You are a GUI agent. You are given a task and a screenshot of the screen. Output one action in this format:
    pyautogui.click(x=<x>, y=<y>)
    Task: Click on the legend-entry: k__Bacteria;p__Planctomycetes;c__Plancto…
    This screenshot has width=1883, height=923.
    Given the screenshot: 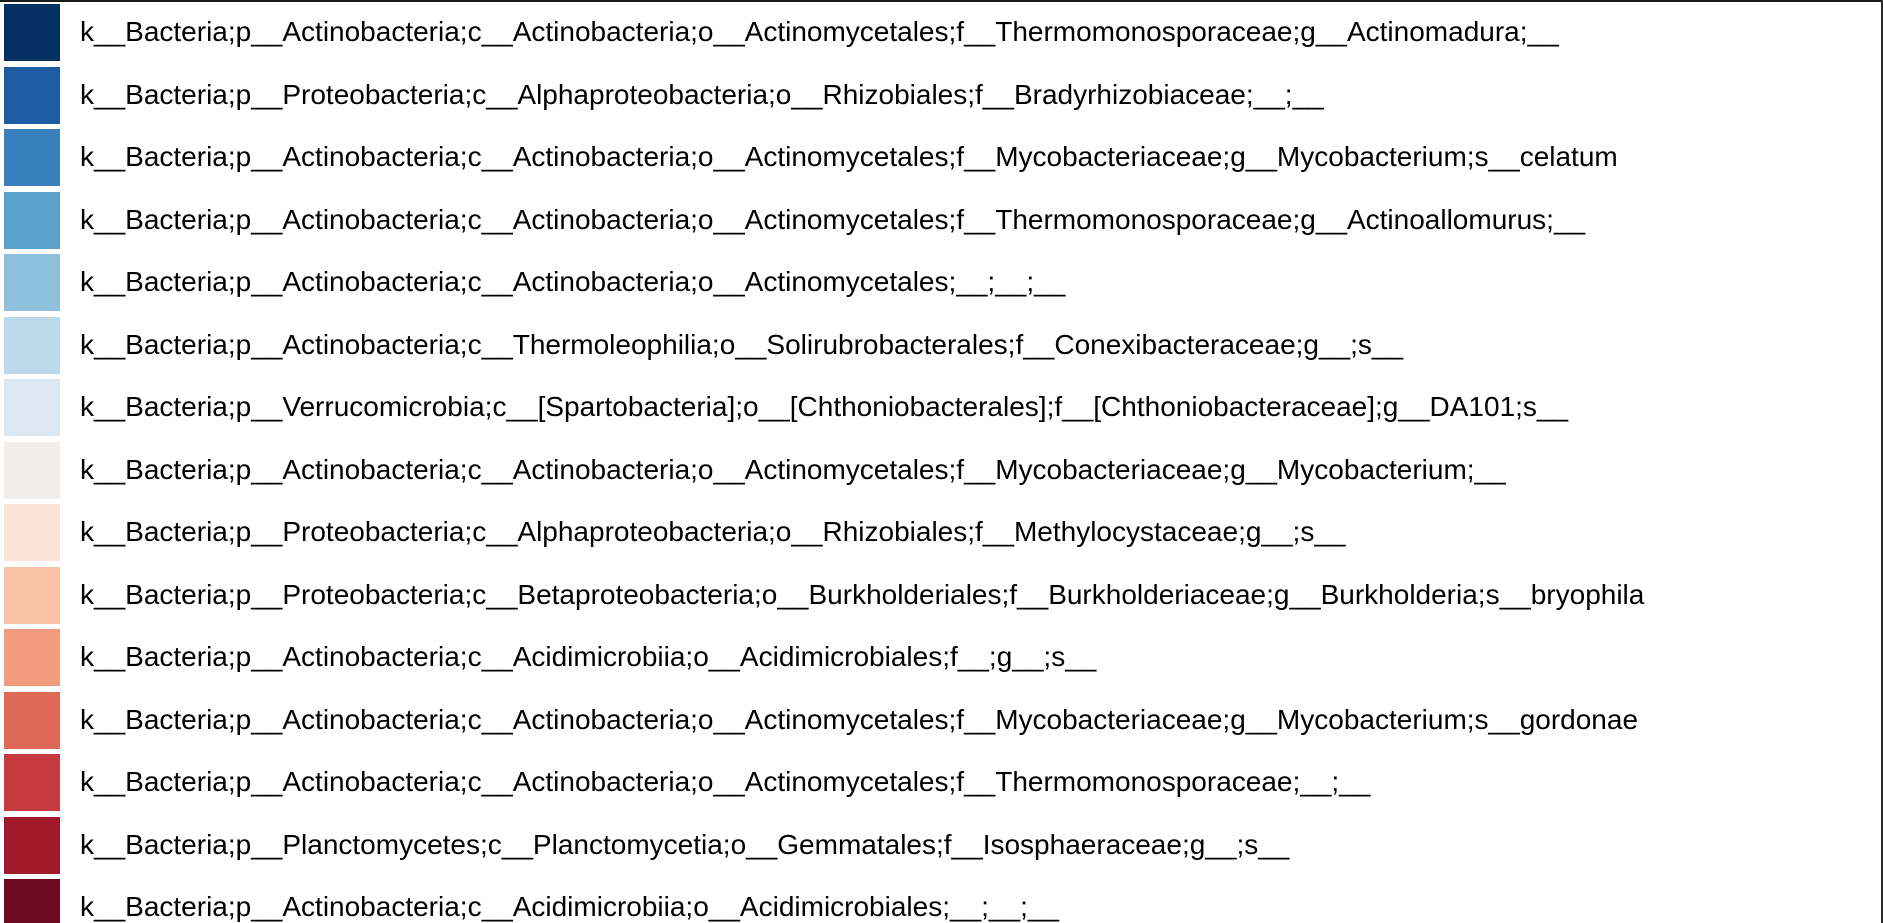 What is the action you would take?
    pyautogui.click(x=940, y=846)
    